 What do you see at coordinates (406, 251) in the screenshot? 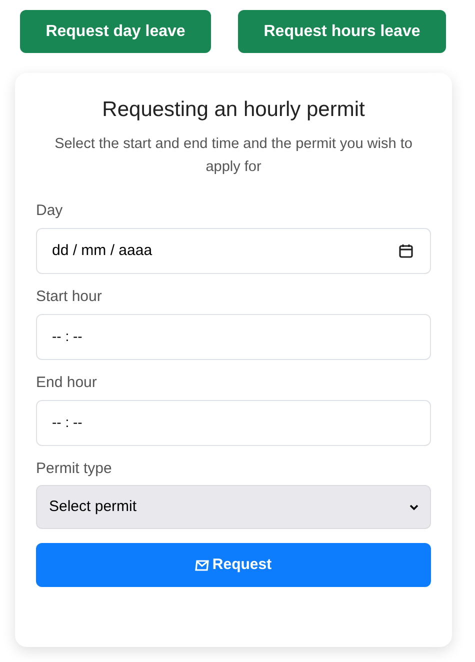
I see `calendar-icon` at bounding box center [406, 251].